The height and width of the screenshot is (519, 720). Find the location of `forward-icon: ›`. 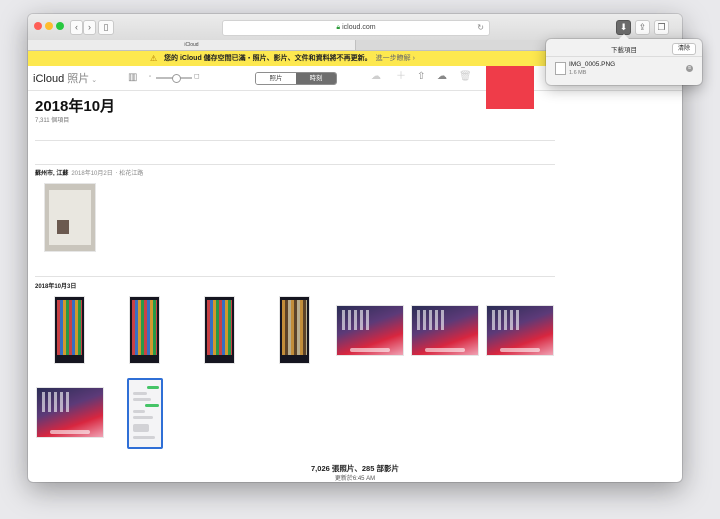

forward-icon: › is located at coordinates (89, 27).